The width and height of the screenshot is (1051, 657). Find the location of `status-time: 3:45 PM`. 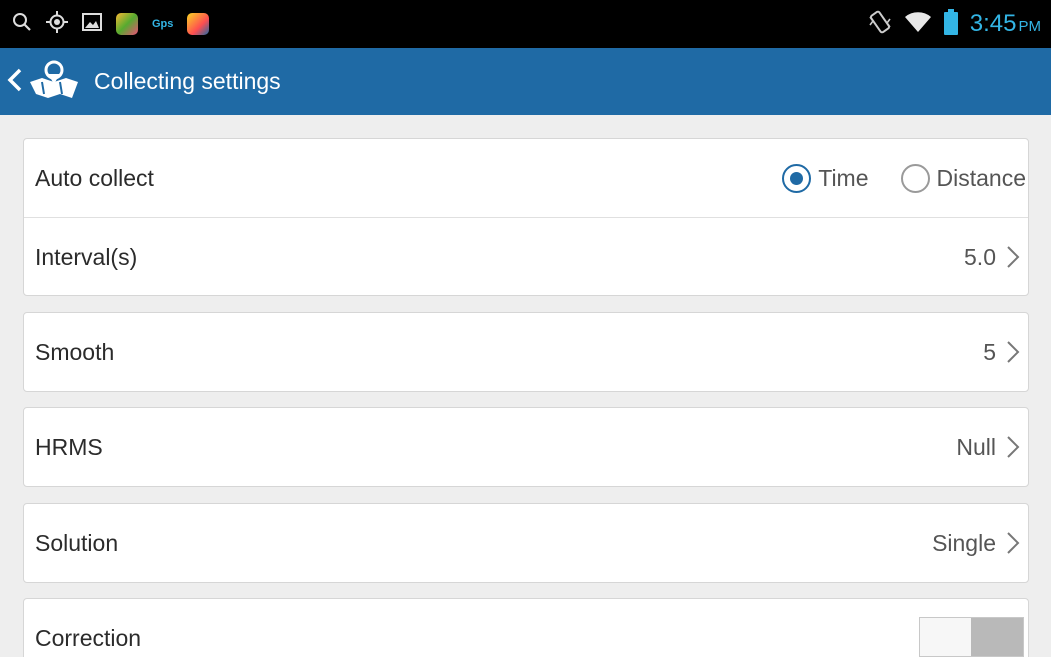

status-time: 3:45 PM is located at coordinates (1005, 24).